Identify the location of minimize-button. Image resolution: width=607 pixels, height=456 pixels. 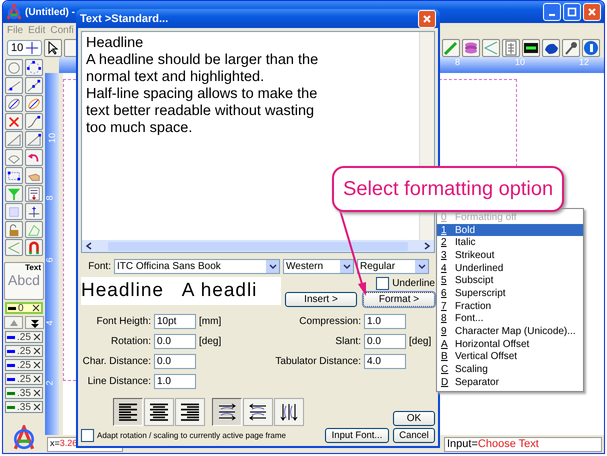
(552, 12).